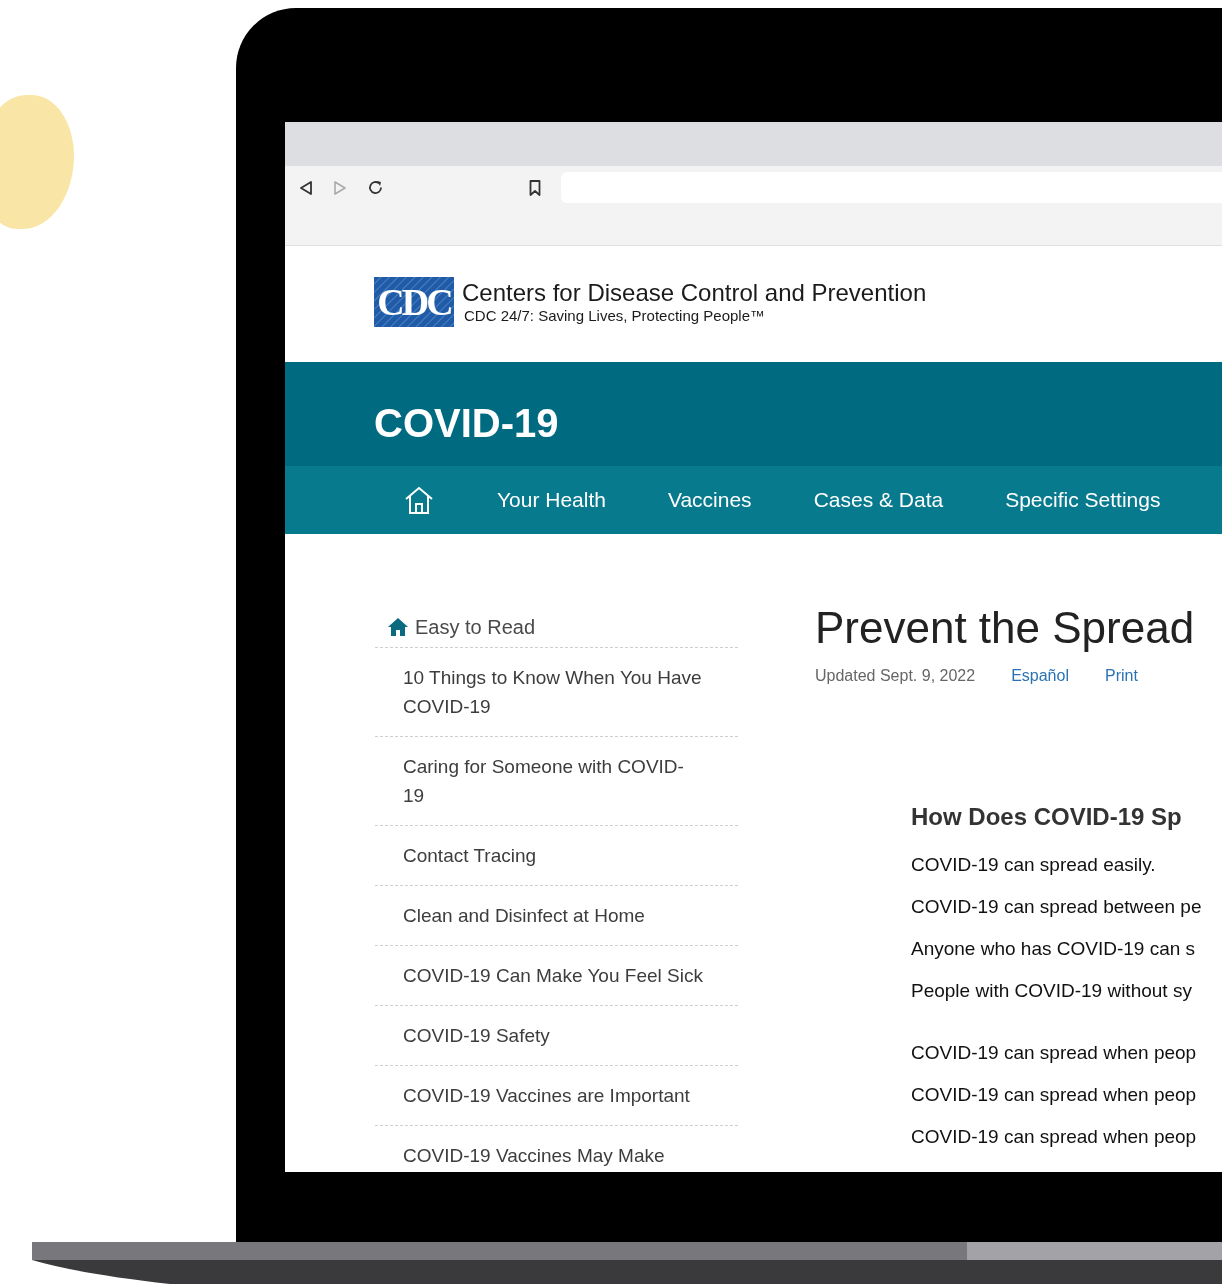 The height and width of the screenshot is (1284, 1222). I want to click on updated-date: Updated Sept. 9, 2022, so click(895, 676).